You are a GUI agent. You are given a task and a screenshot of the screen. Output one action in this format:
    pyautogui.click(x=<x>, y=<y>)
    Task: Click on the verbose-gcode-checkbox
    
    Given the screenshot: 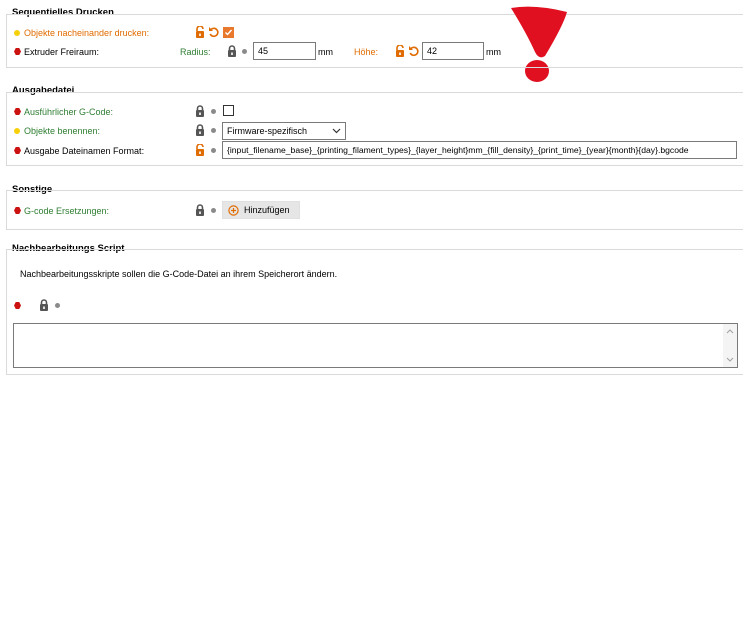 What is the action you would take?
    pyautogui.click(x=228, y=110)
    